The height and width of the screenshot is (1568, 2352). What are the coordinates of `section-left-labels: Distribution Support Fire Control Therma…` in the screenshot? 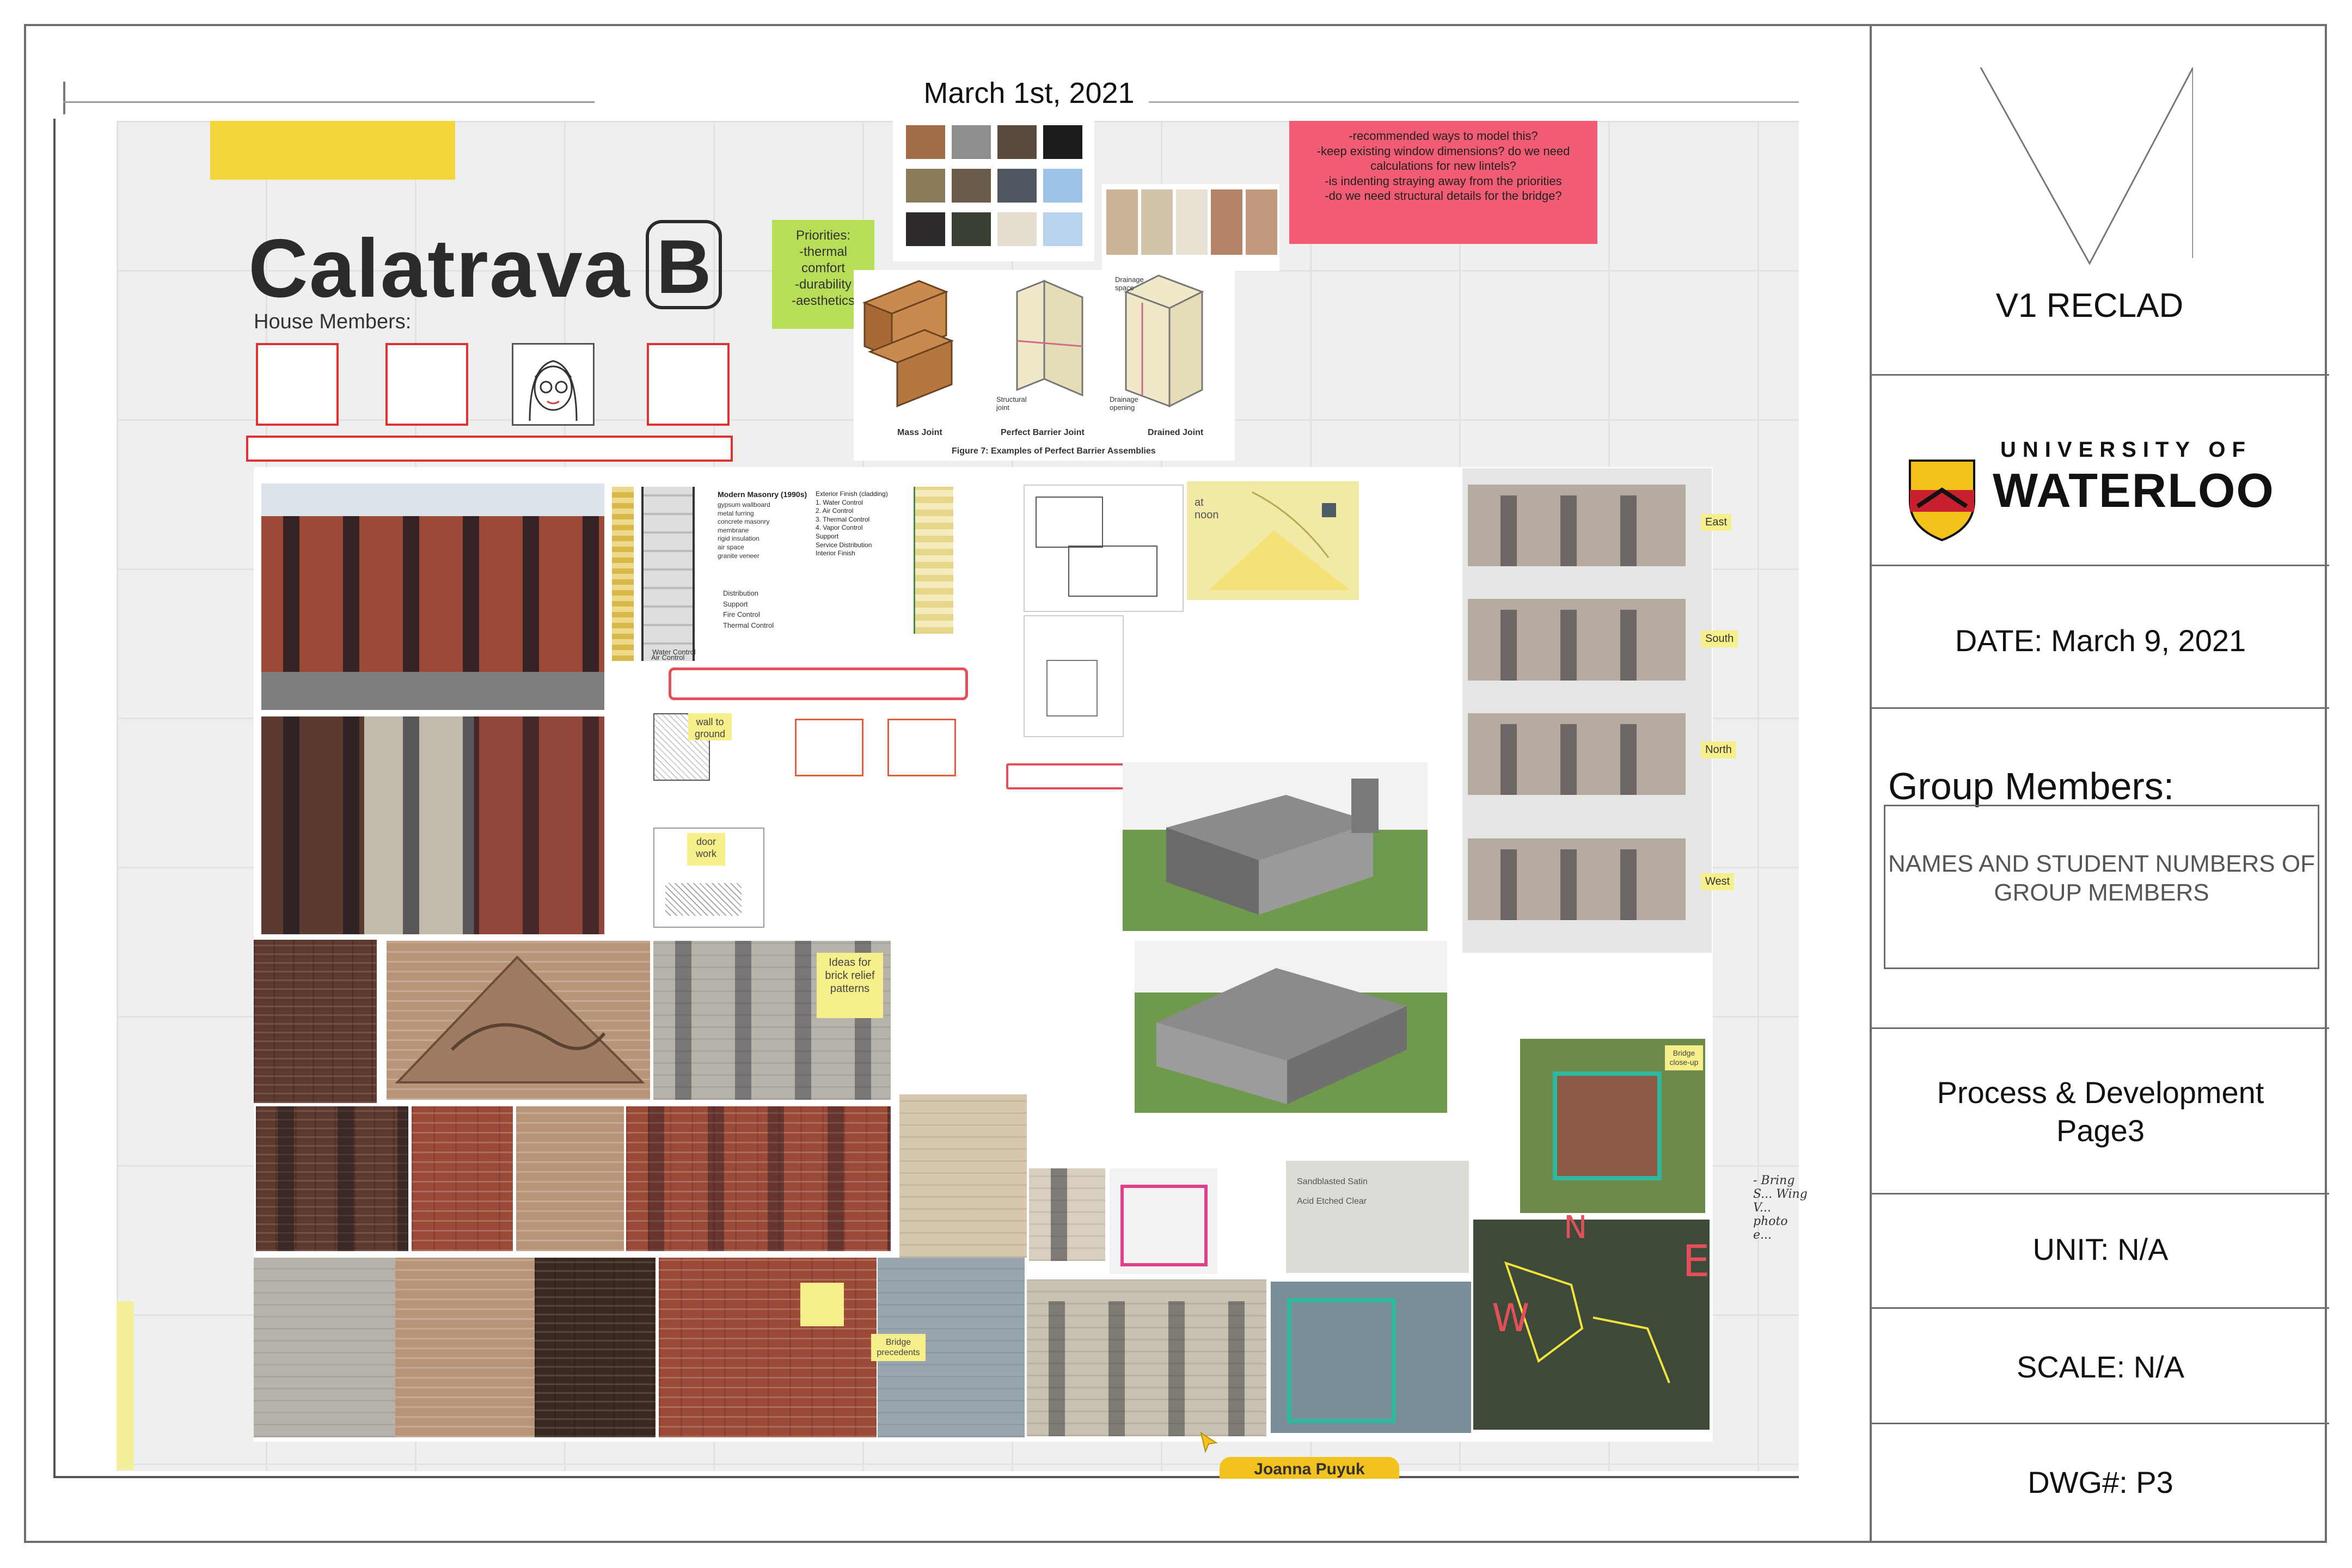 It's located at (748, 609).